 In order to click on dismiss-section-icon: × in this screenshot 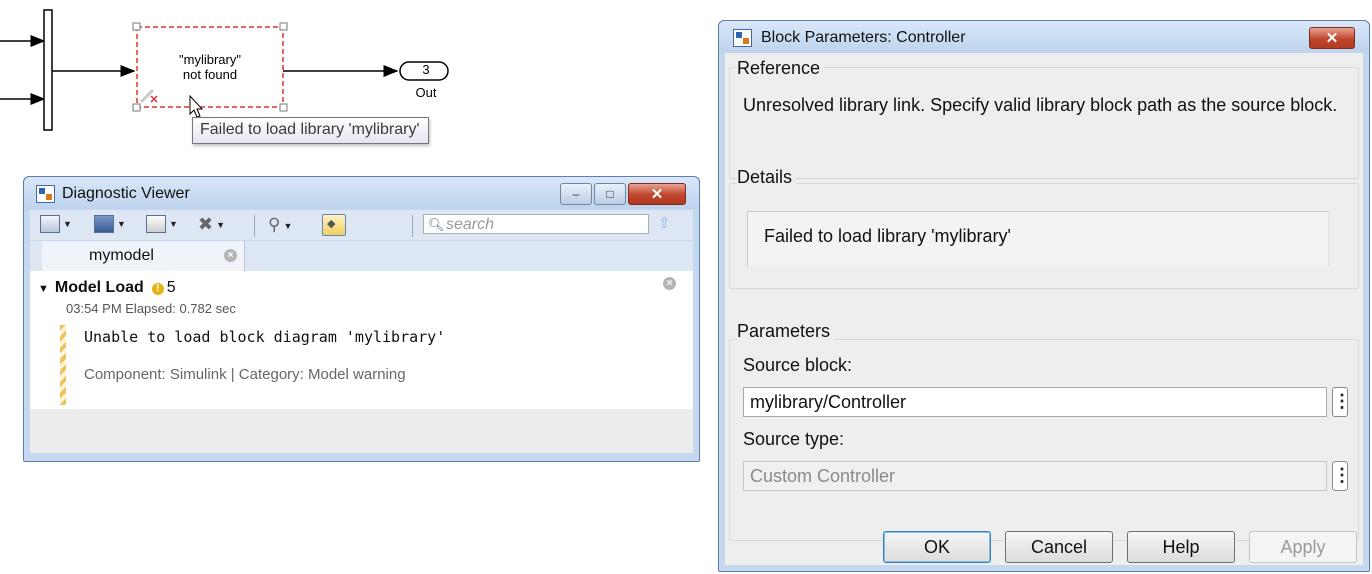, I will do `click(669, 283)`.